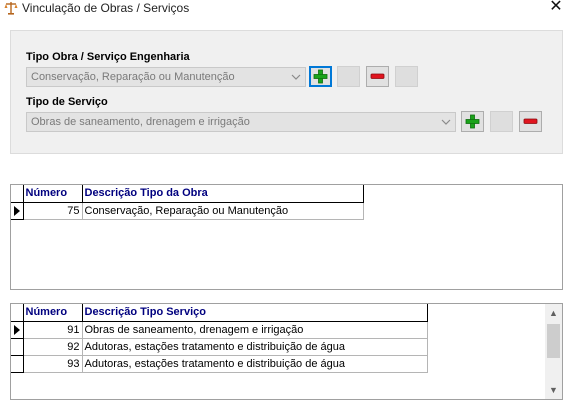 Image resolution: width=570 pixels, height=414 pixels. Describe the element at coordinates (553, 313) in the screenshot. I see `scroll-up-icon: ▲` at that location.